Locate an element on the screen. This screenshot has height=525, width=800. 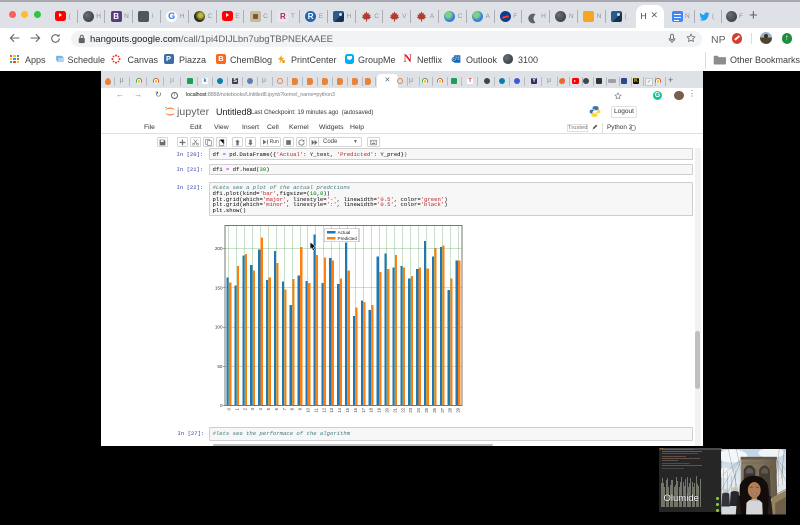
svg-text: 13 is located at coordinates (331, 409).